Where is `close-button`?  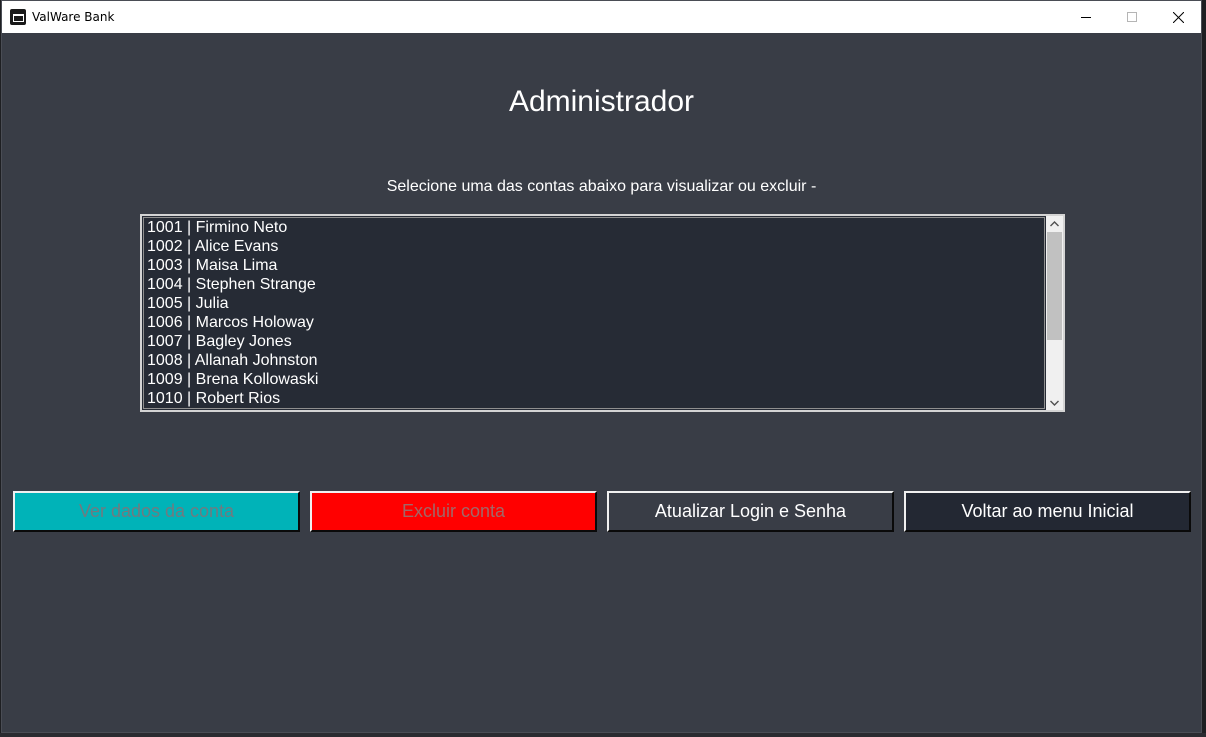 close-button is located at coordinates (1178, 17).